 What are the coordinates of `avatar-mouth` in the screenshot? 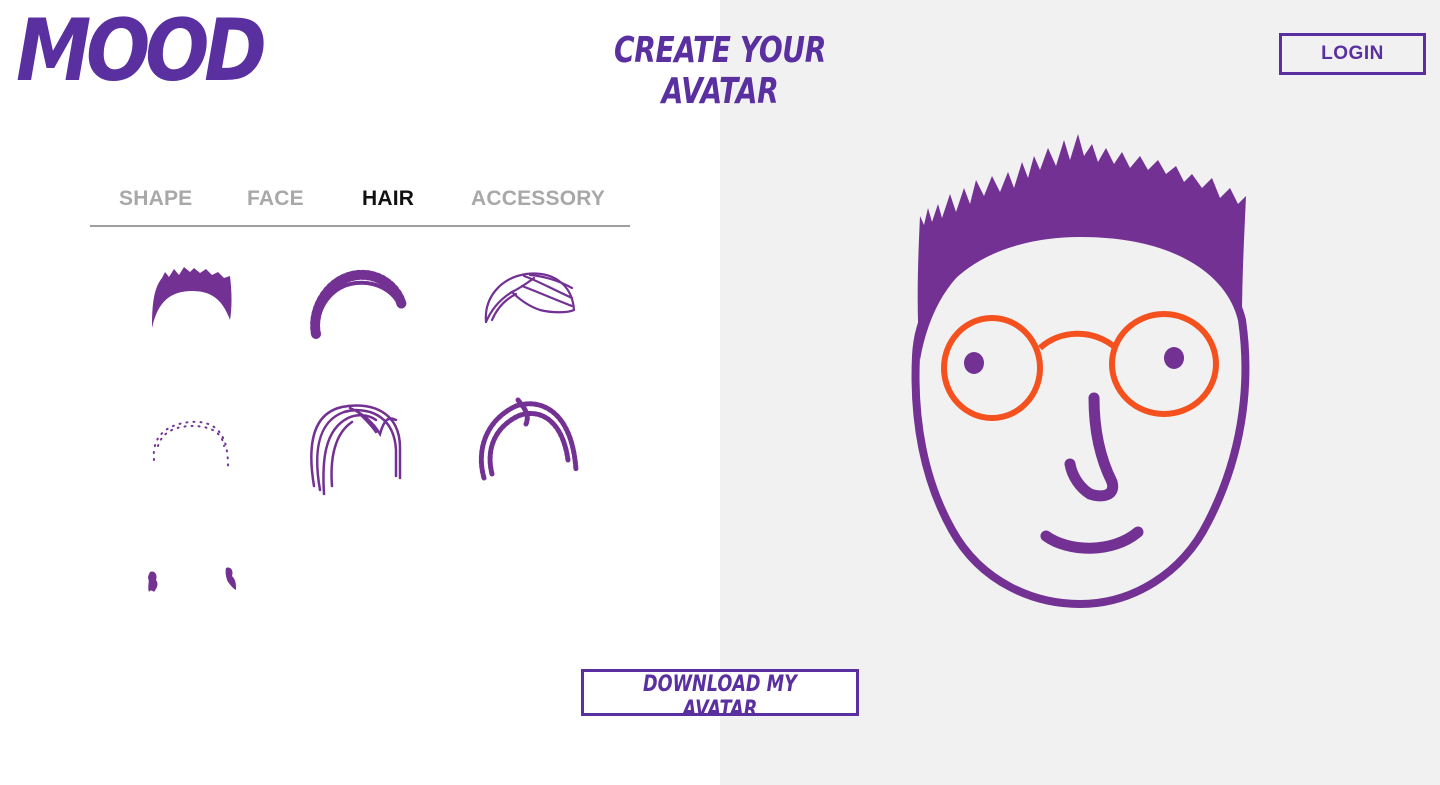 It's located at (1092, 540).